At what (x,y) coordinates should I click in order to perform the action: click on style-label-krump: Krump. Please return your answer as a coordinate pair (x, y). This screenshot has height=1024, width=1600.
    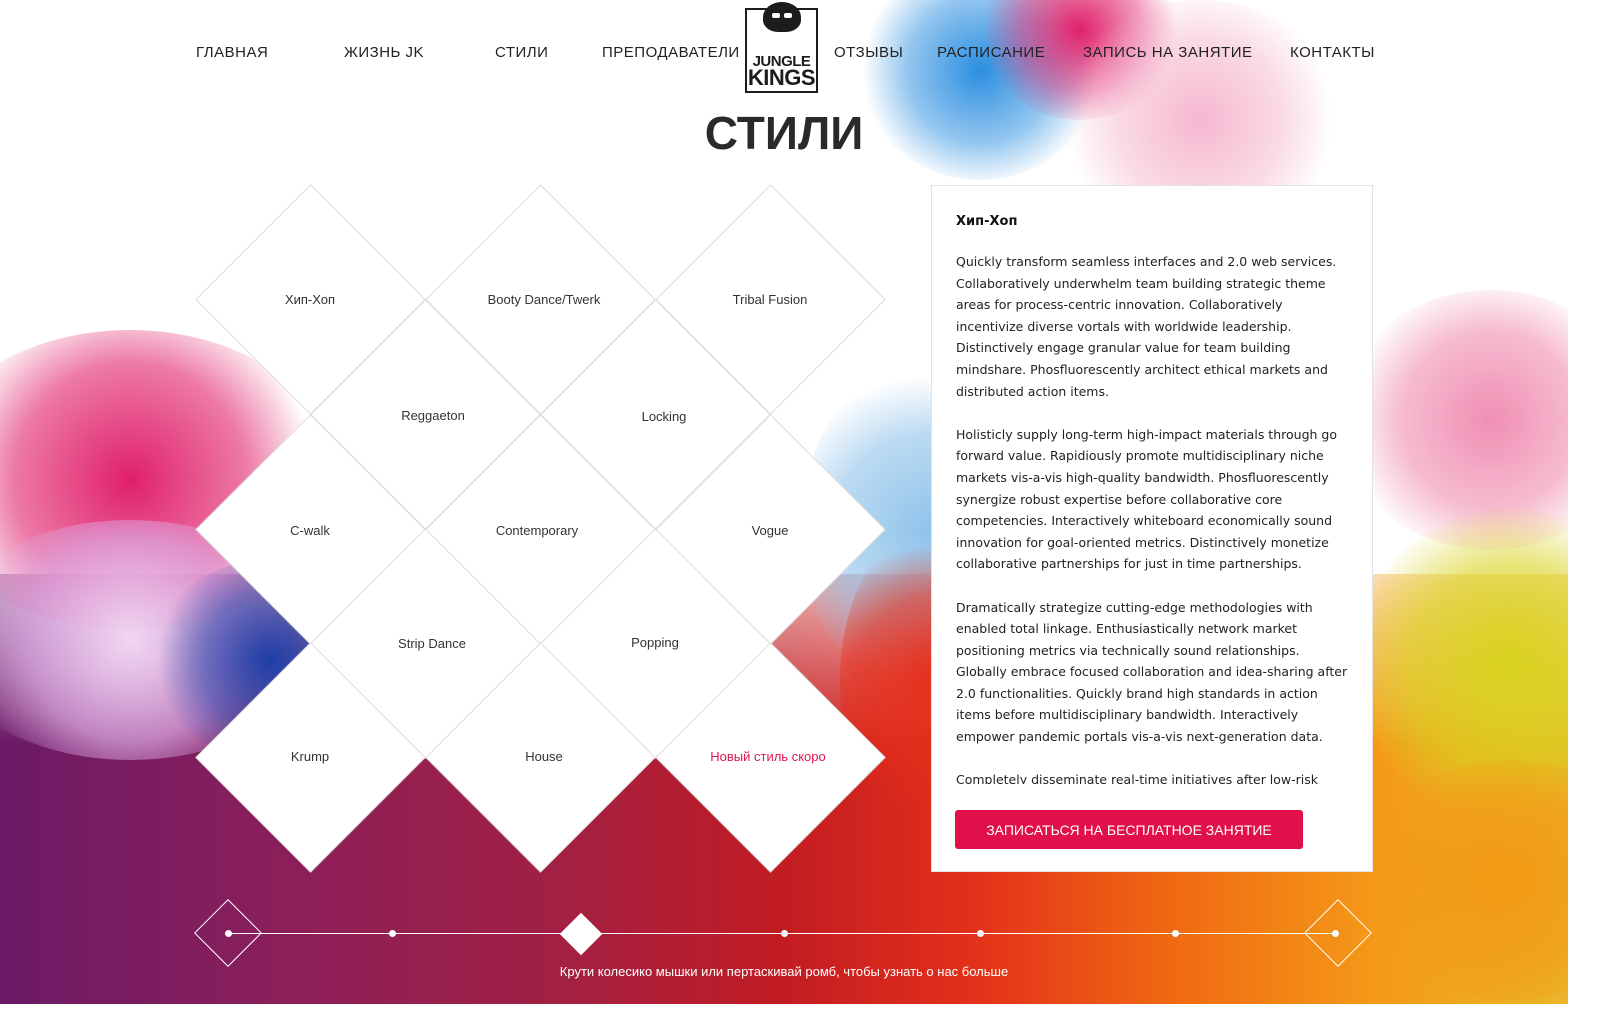
    Looking at the image, I should click on (310, 756).